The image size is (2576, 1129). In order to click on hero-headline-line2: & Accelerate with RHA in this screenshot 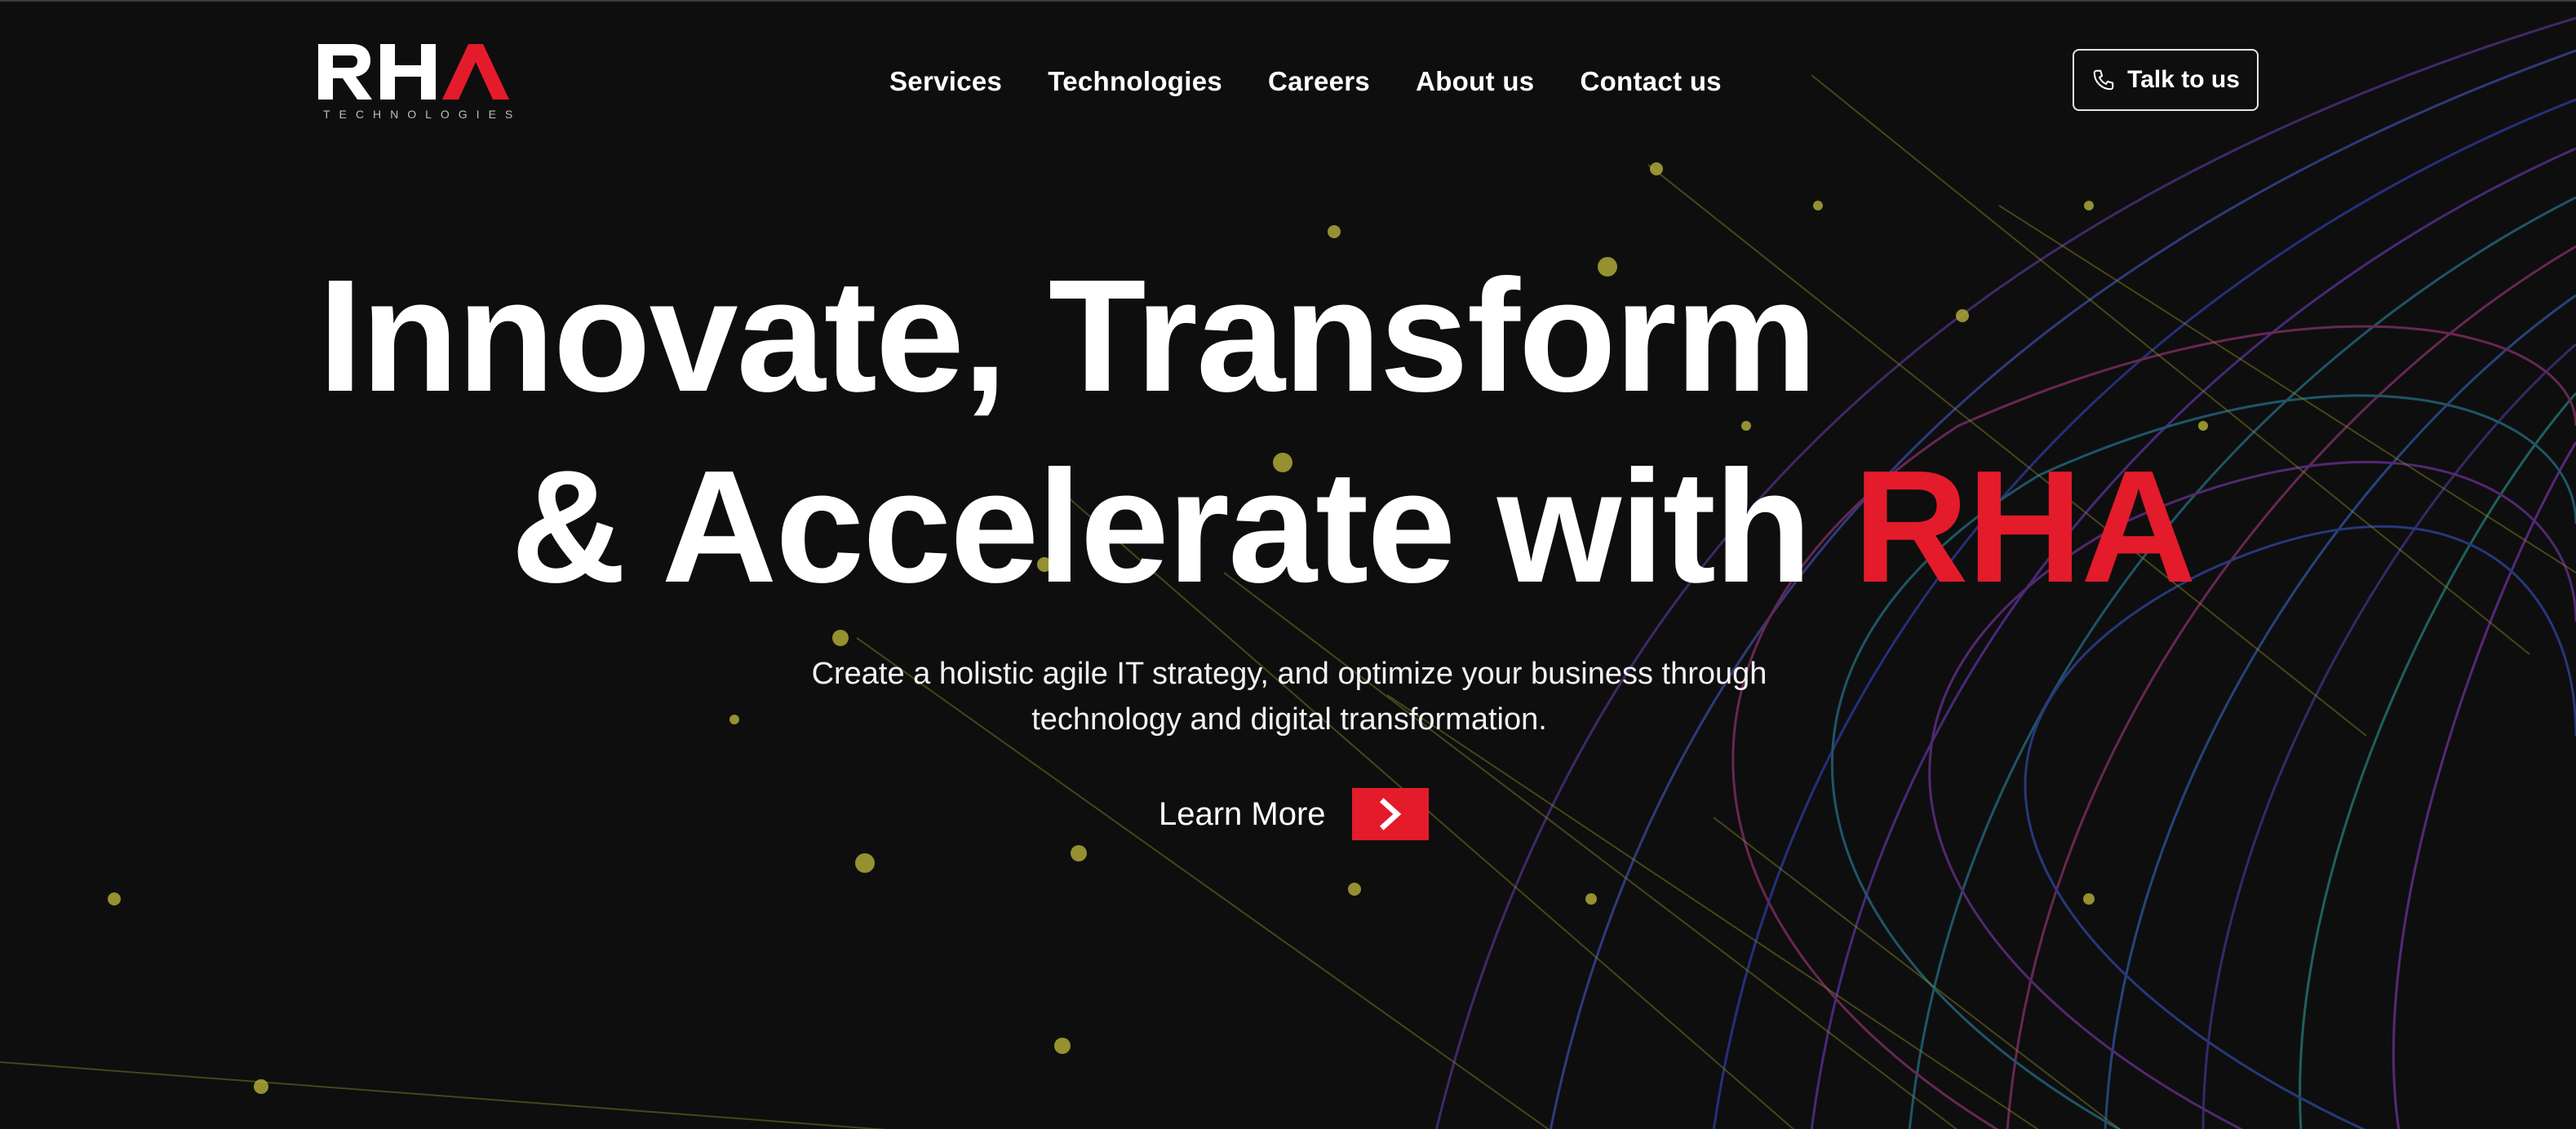, I will do `click(1354, 527)`.